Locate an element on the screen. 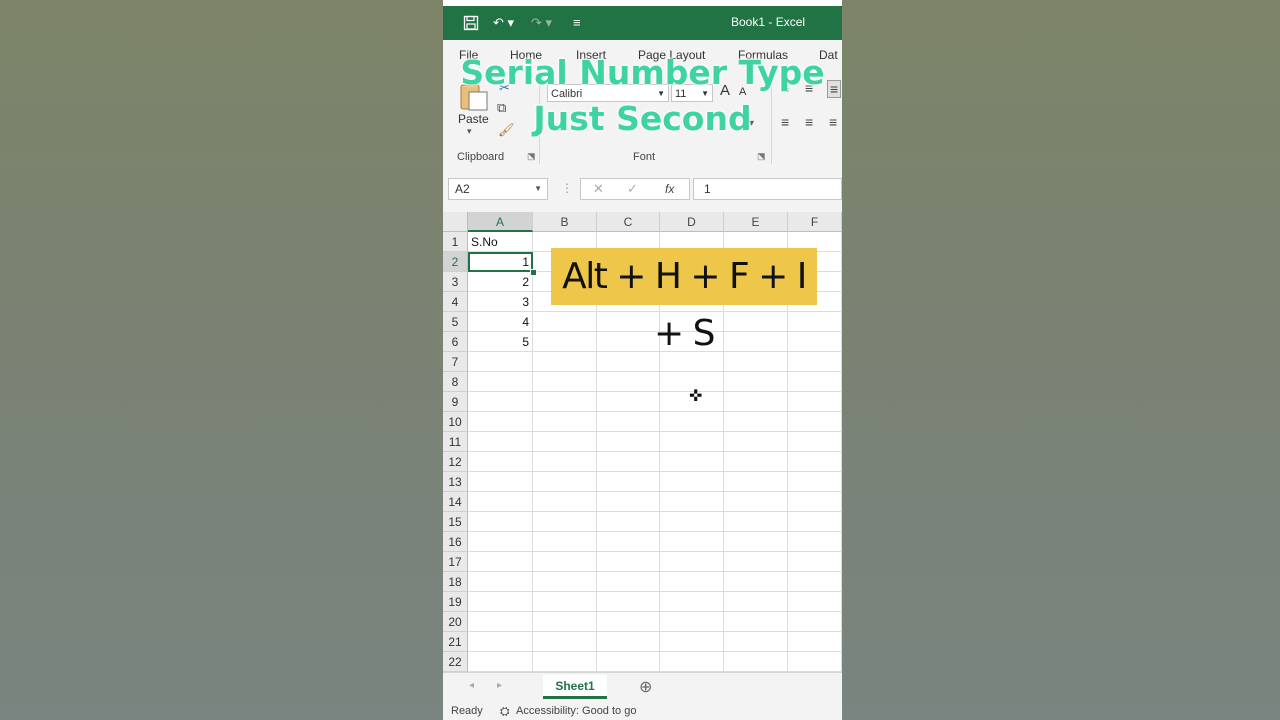  cell-b7 is located at coordinates (565, 362).